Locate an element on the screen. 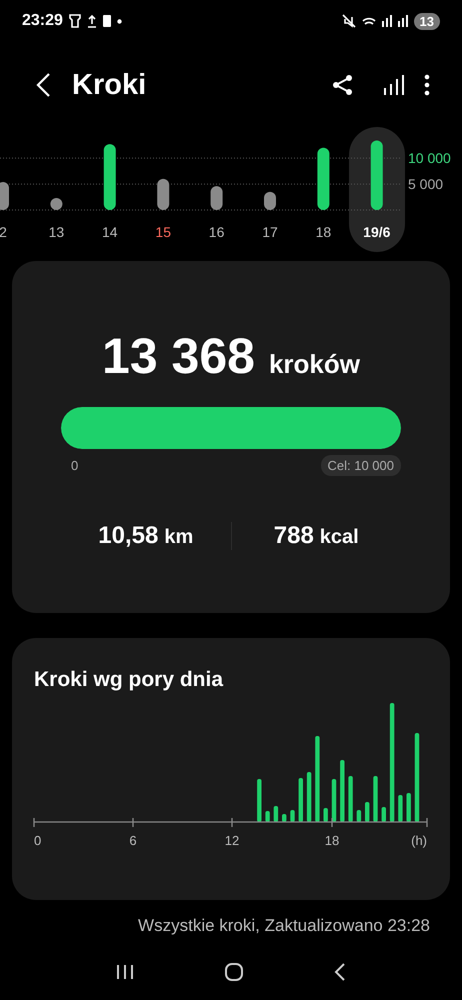 The width and height of the screenshot is (462, 1000). axis-label: 0 is located at coordinates (38, 840).